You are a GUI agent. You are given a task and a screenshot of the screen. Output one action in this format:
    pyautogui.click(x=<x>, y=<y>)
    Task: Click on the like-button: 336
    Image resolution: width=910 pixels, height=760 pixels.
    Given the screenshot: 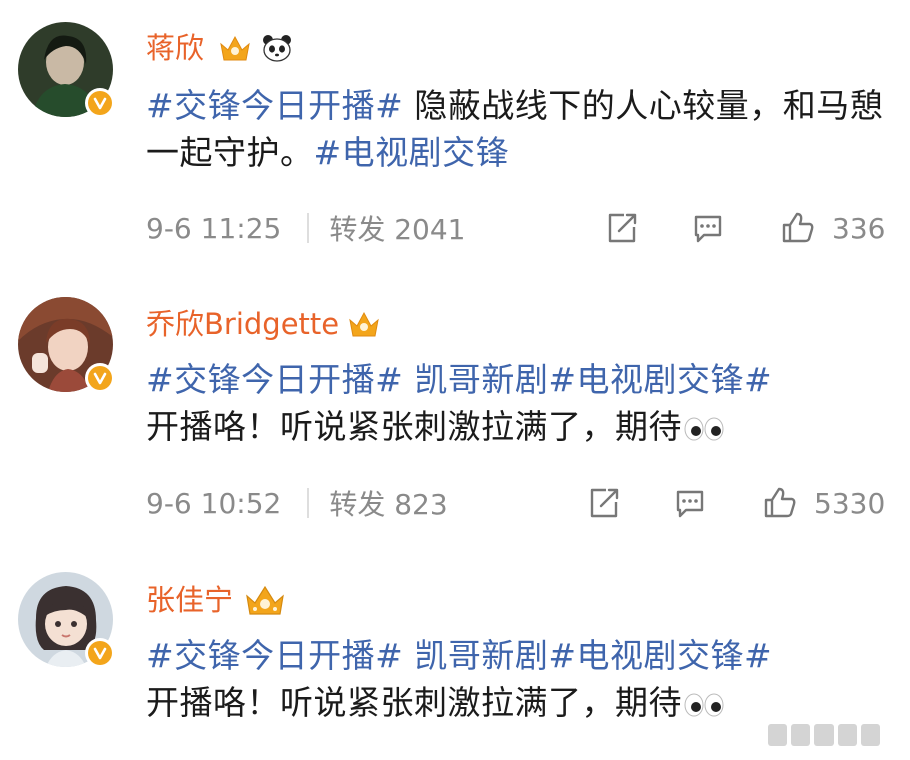 What is the action you would take?
    pyautogui.click(x=832, y=228)
    